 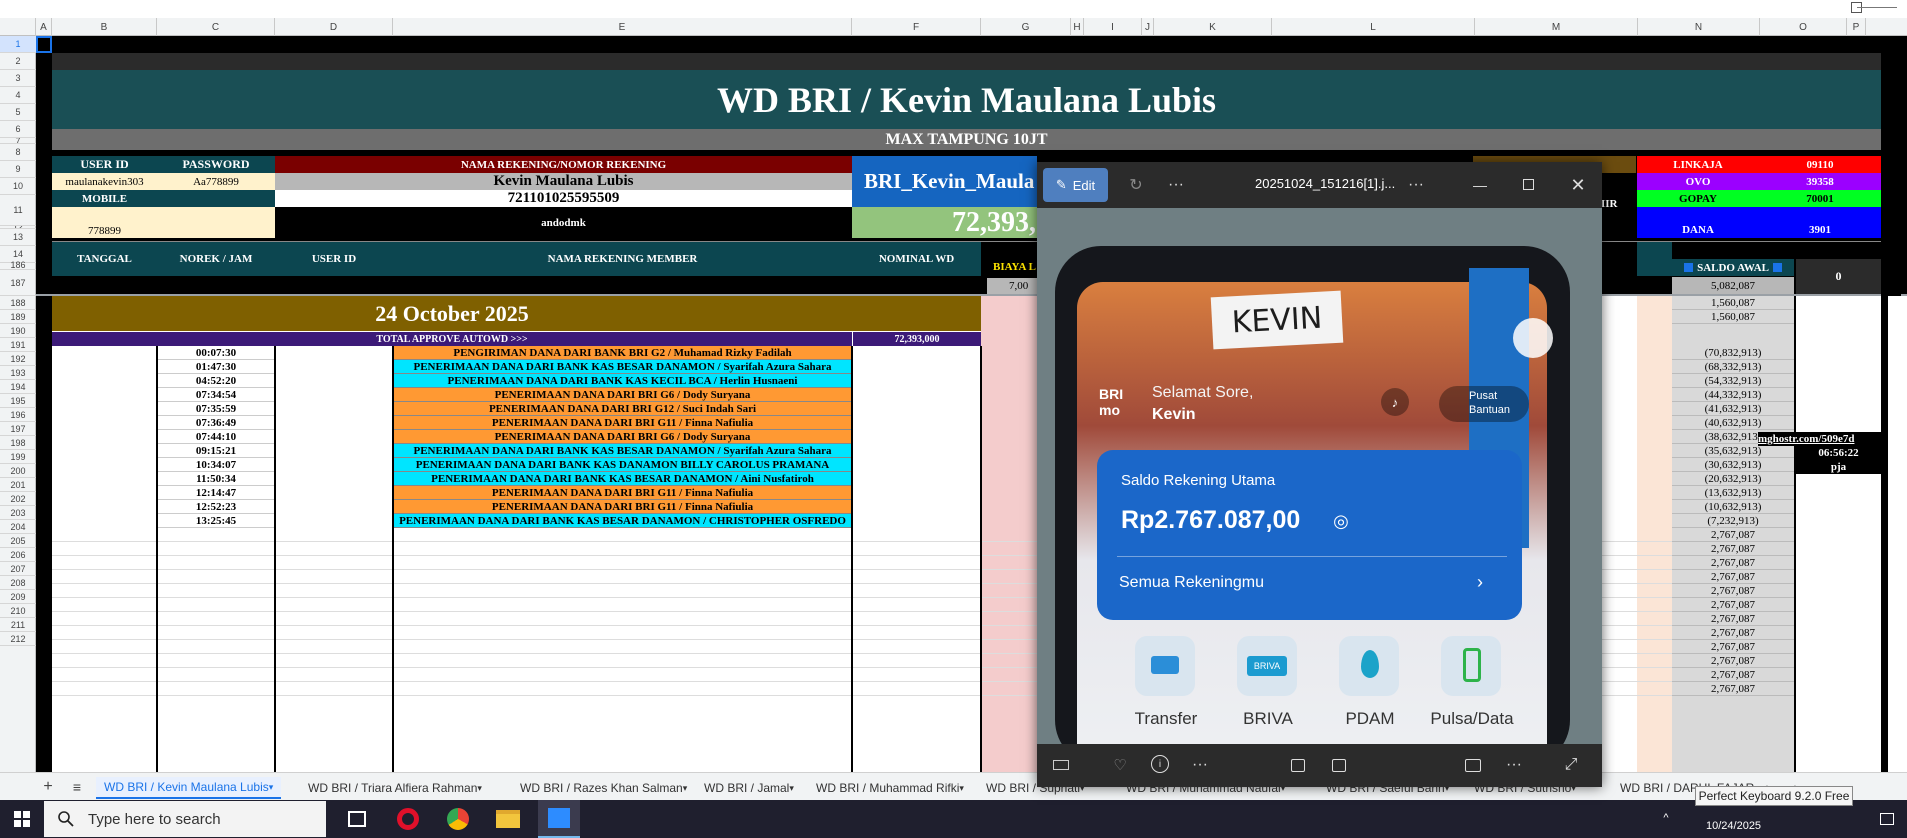 I want to click on row-header: 202, so click(x=18, y=499).